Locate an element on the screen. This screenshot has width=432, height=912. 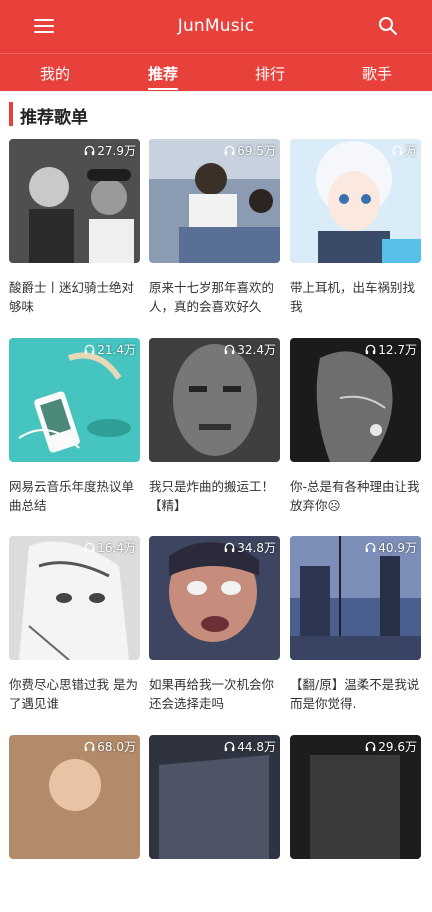
tab-label: 歌手 is located at coordinates (376, 74).